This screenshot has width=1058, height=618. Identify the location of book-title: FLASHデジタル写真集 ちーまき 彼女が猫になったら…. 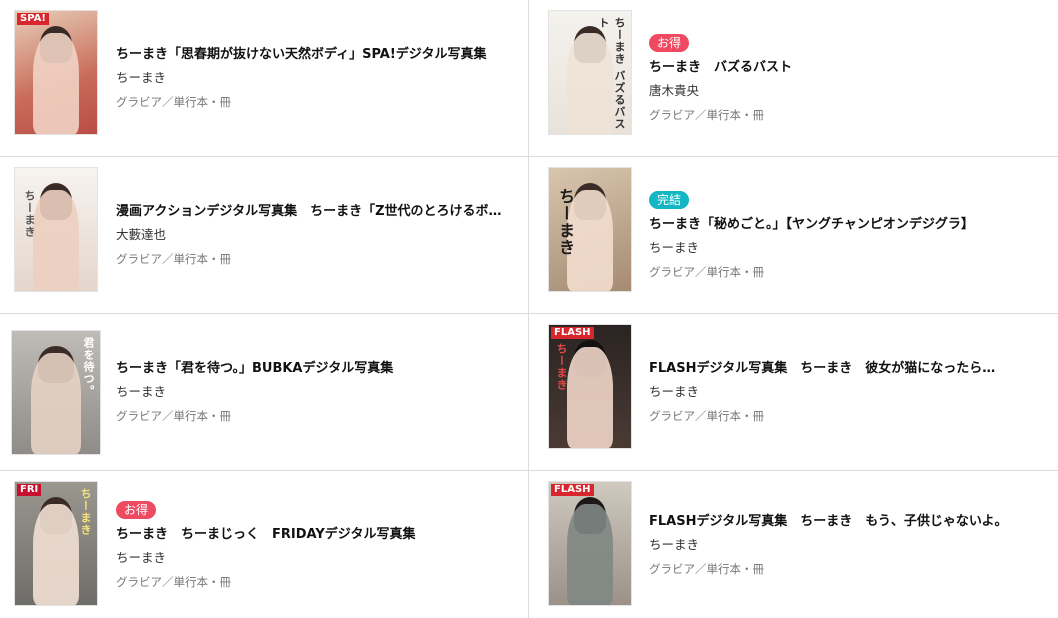
(843, 369).